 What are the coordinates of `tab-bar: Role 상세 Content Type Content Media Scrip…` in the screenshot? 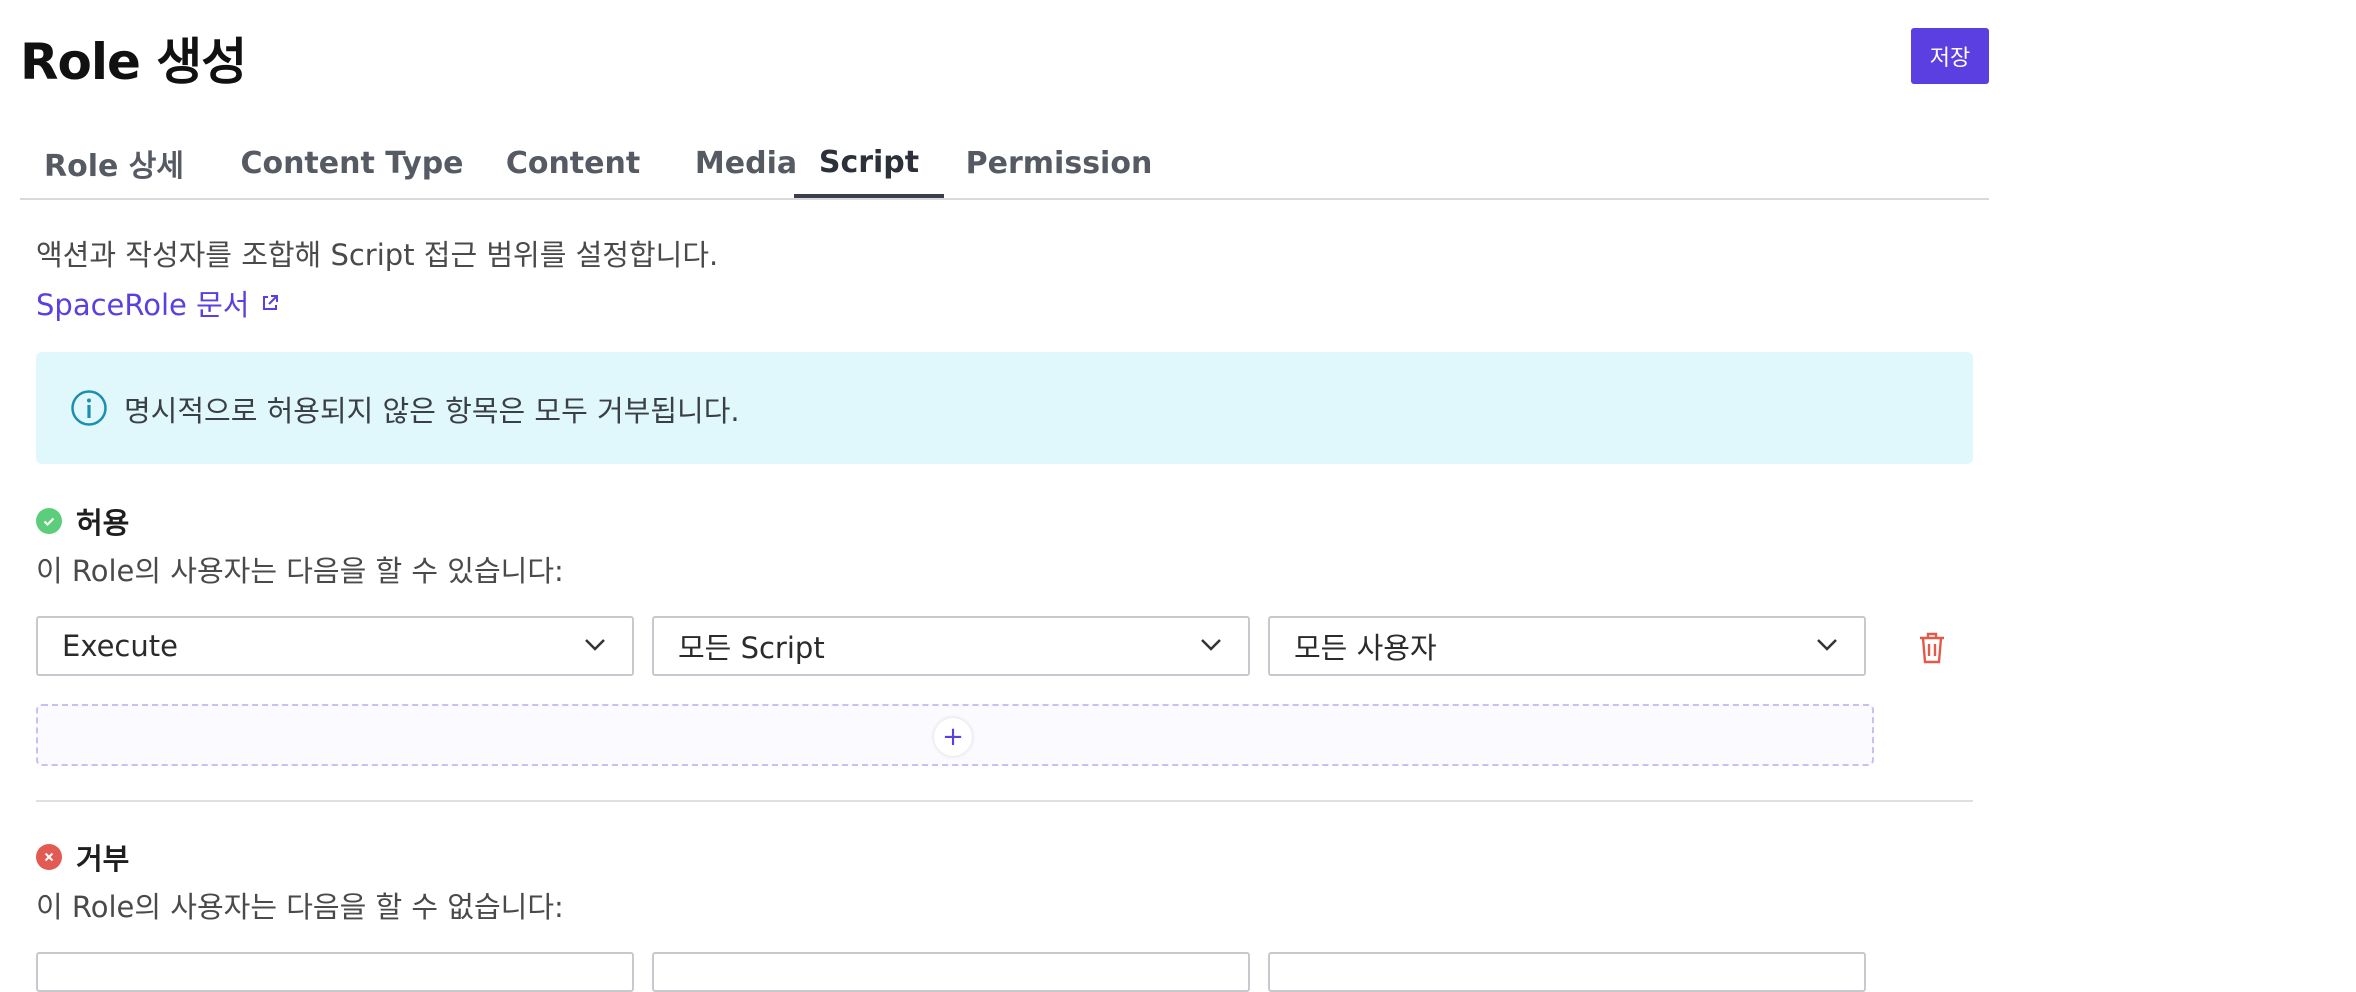 It's located at (1004, 165).